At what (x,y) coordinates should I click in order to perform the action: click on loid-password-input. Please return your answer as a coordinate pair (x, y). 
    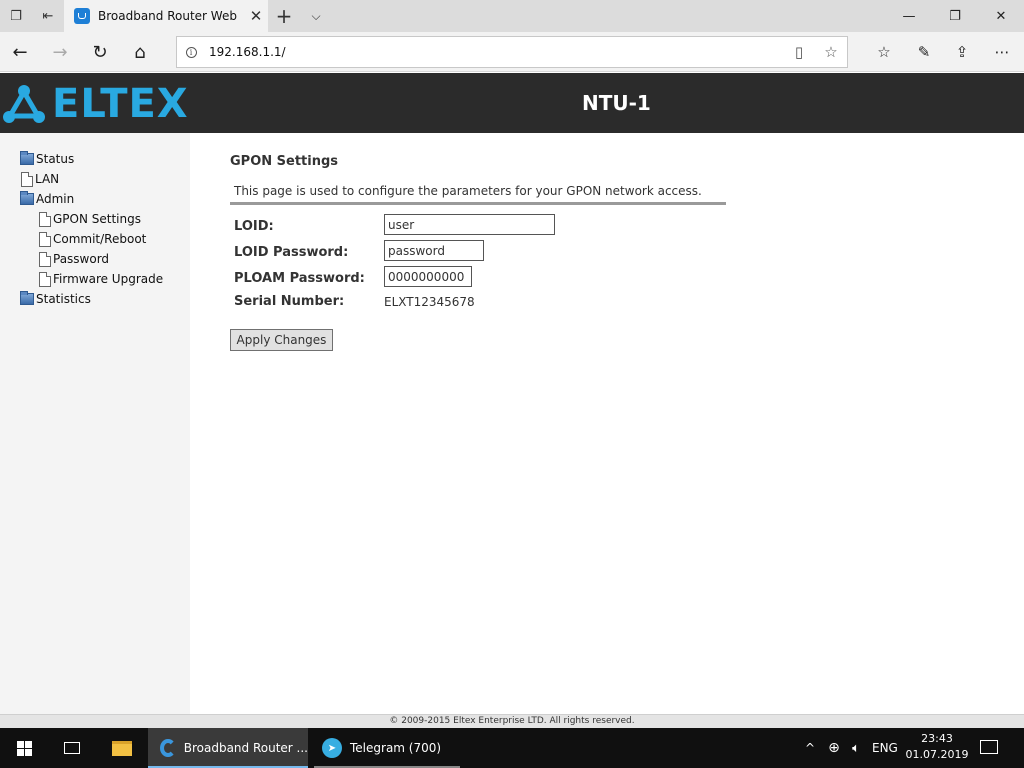
    Looking at the image, I should click on (434, 250).